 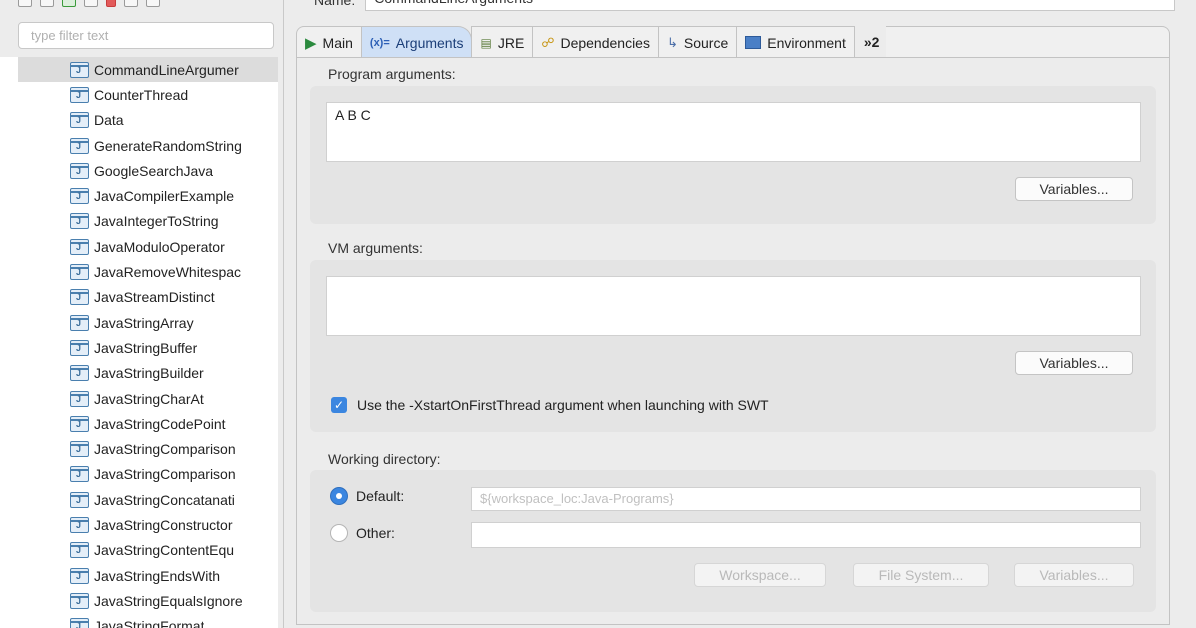 I want to click on tree-item: JavaStringBuffer, so click(x=139, y=347).